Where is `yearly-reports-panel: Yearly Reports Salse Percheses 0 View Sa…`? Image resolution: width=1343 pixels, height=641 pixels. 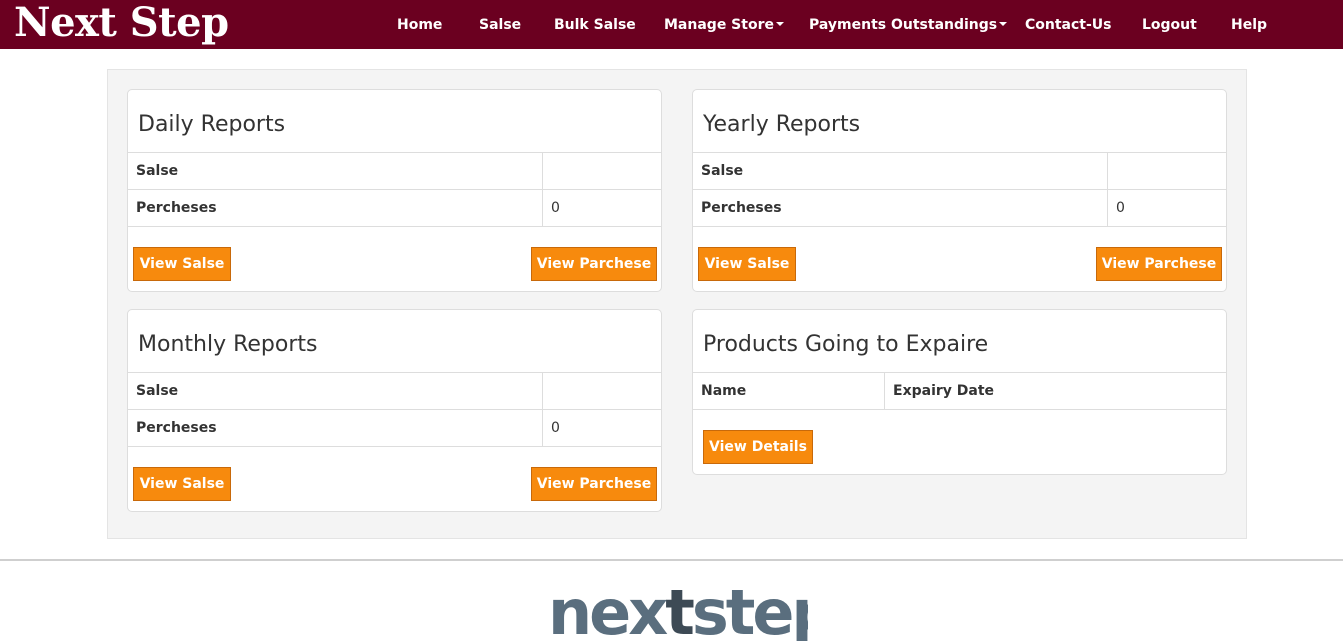 yearly-reports-panel: Yearly Reports Salse Percheses 0 View Sa… is located at coordinates (959, 190).